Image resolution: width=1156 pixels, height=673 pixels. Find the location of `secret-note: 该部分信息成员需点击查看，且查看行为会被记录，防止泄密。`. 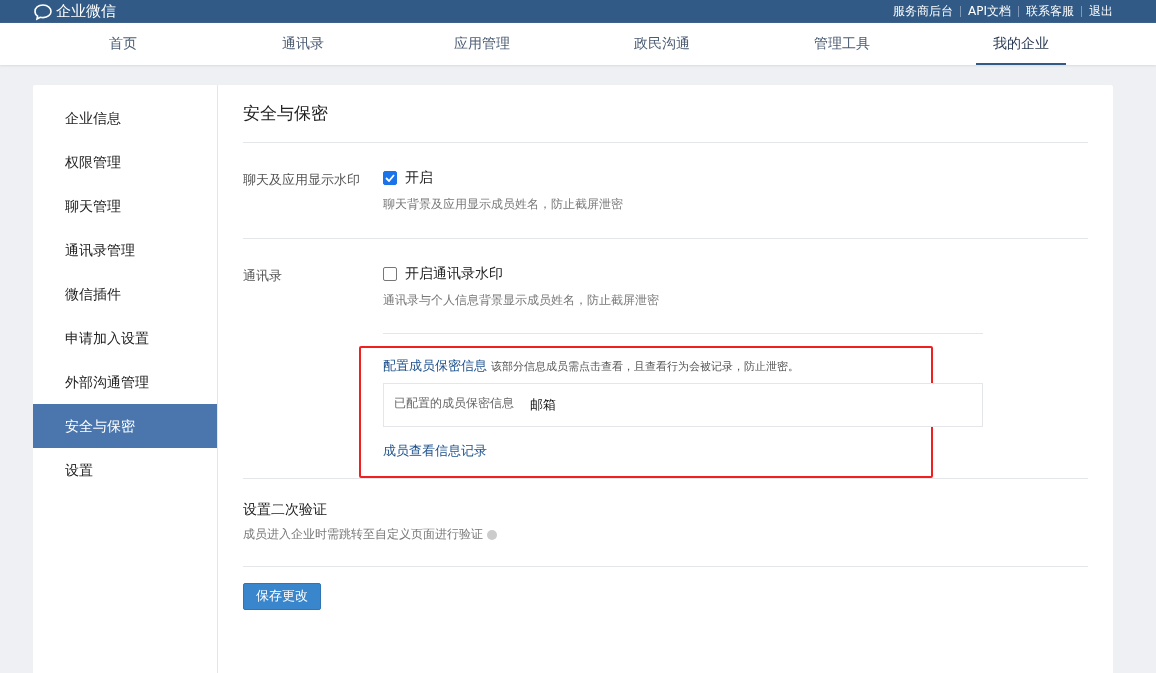

secret-note: 该部分信息成员需点击查看，且查看行为会被记录，防止泄密。 is located at coordinates (645, 366).